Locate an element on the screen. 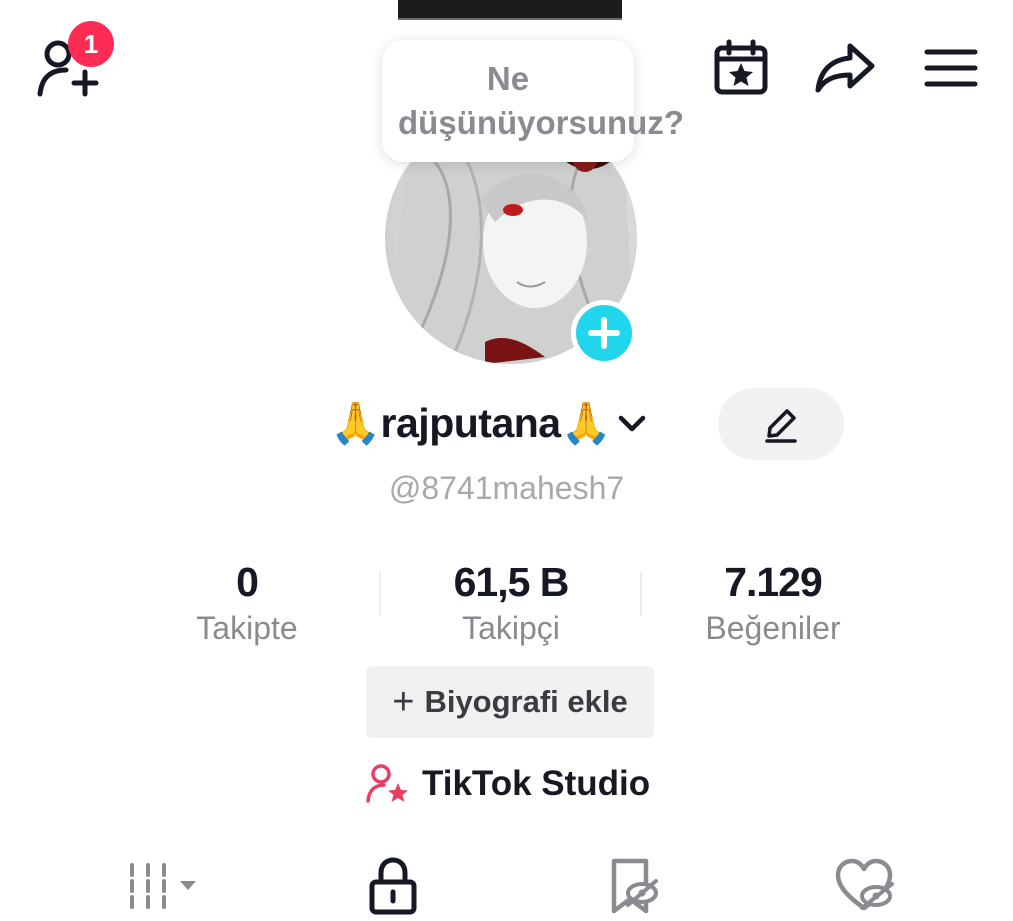 The height and width of the screenshot is (921, 1013). thought-bubble: Ne düşünüyorsunuz? is located at coordinates (533, 101).